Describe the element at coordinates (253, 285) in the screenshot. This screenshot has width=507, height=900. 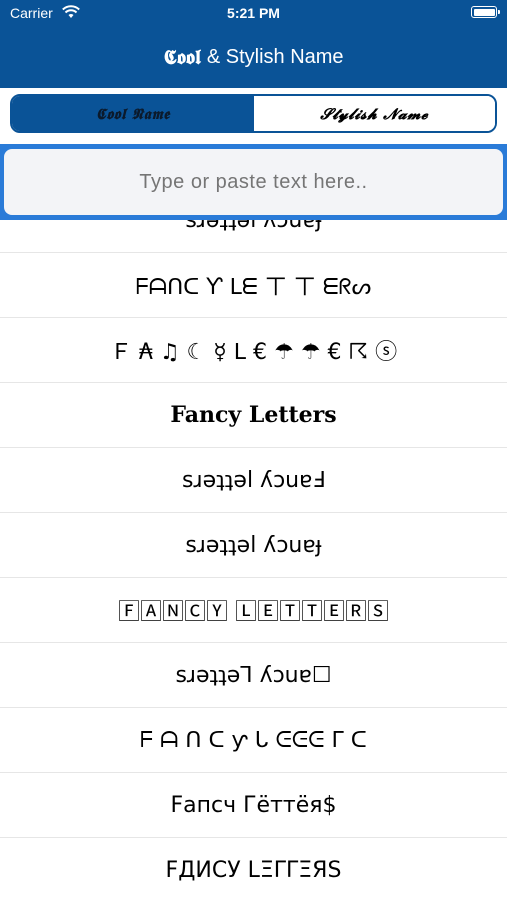
I see `list-item: ᖴᗩᑎᑕ Ƴ ᒪᗴ ㄒ ㄒ ᗴᖇᔕ` at that location.